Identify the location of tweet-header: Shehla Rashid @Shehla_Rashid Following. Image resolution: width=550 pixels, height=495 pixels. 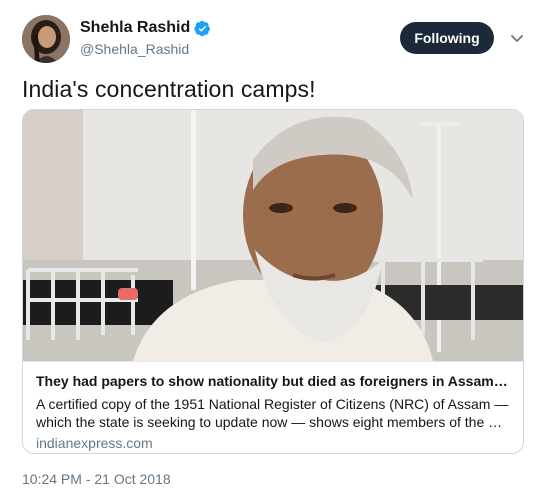
(276, 39).